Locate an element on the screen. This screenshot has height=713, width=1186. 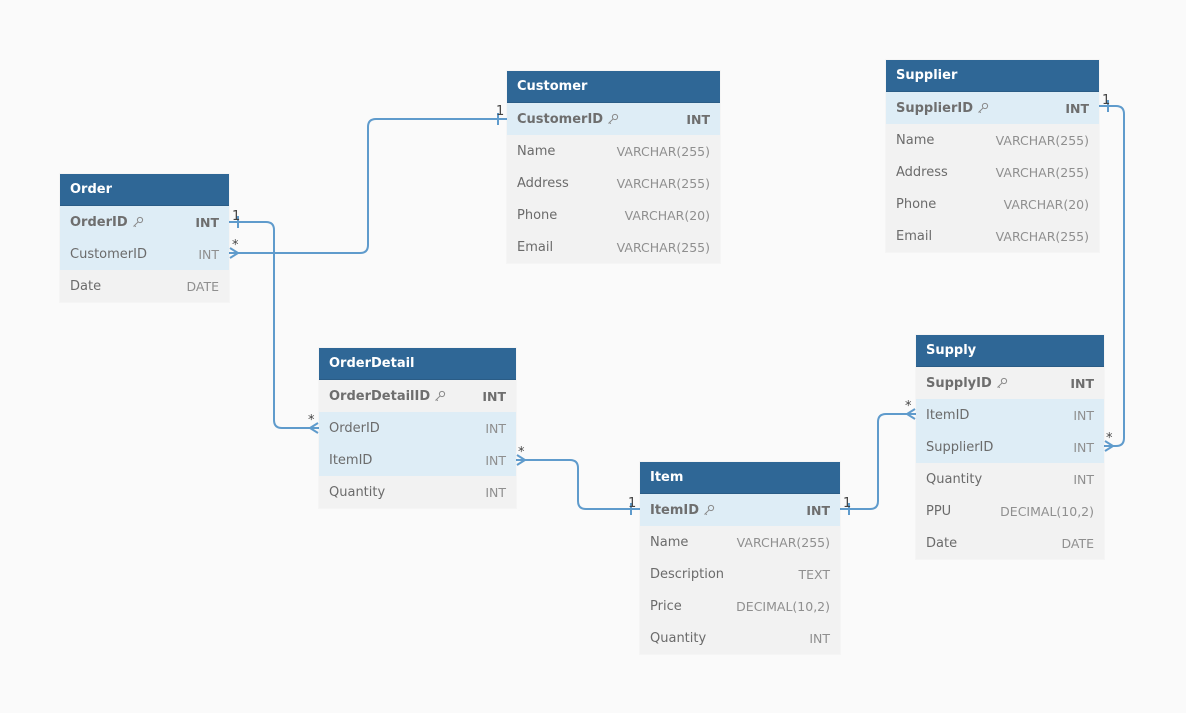
table-header: Supplier is located at coordinates (992, 76).